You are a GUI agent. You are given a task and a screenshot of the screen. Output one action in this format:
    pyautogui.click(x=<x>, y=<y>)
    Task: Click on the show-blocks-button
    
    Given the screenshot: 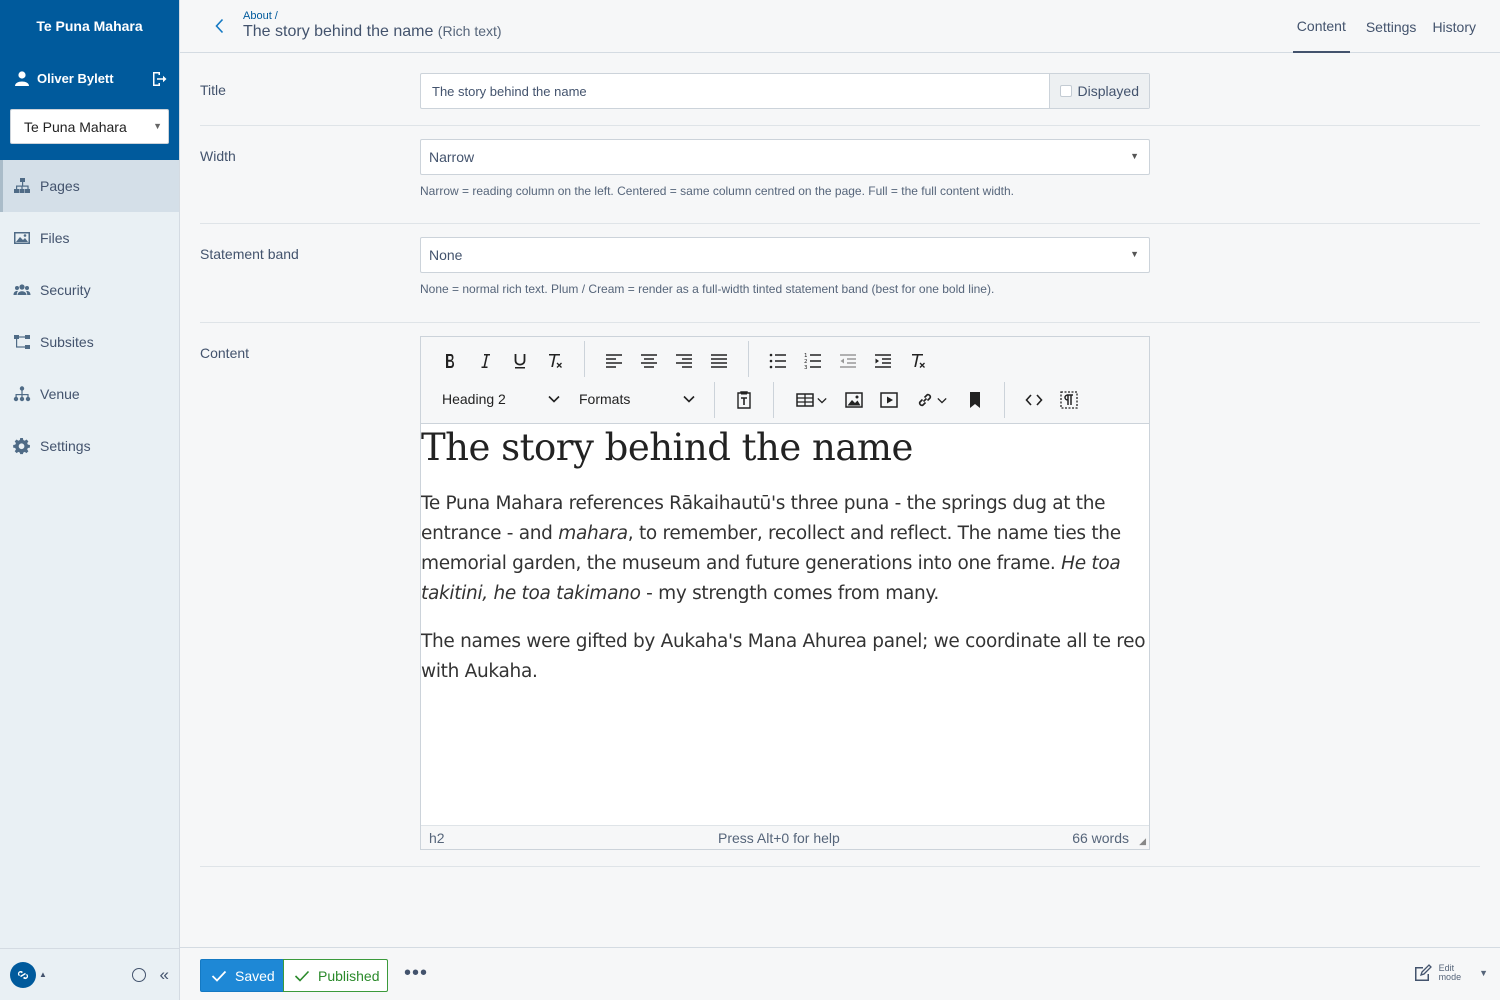 What is the action you would take?
    pyautogui.click(x=1069, y=400)
    